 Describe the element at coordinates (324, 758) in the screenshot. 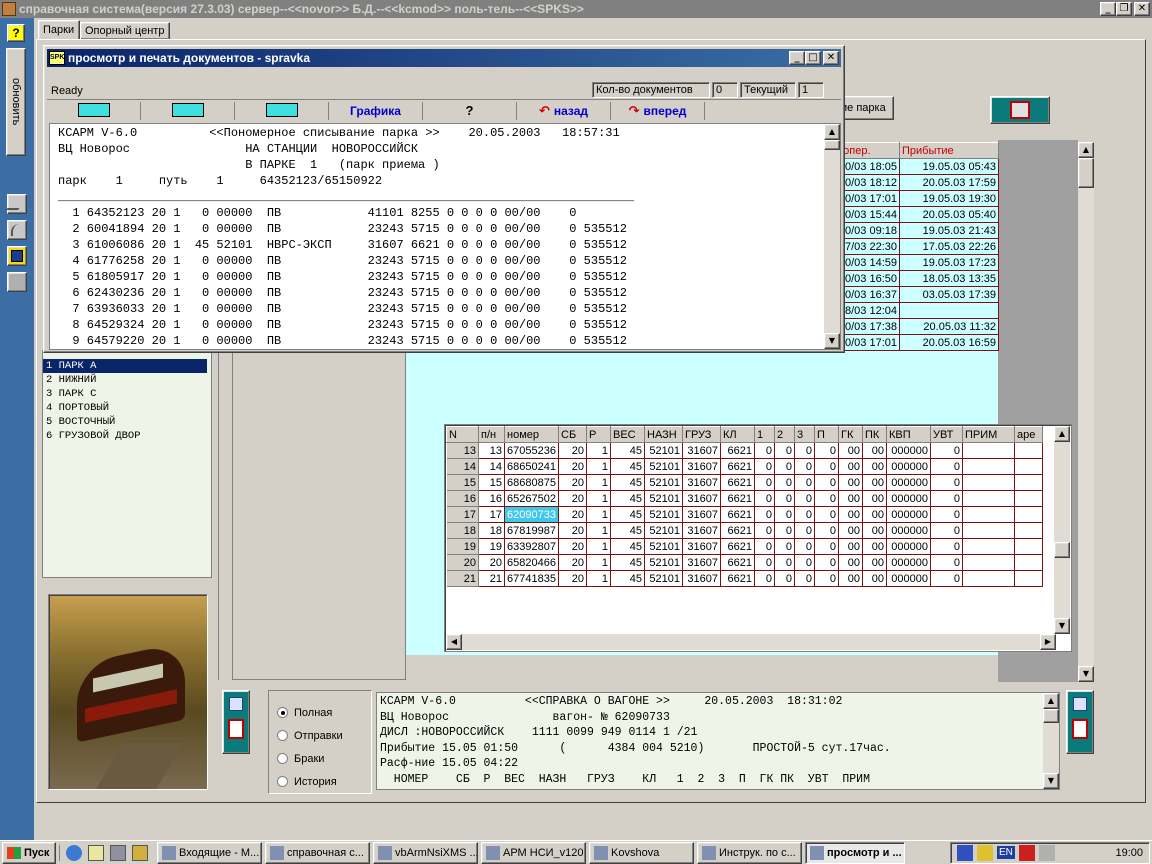

I see `radio-option: Браки` at that location.